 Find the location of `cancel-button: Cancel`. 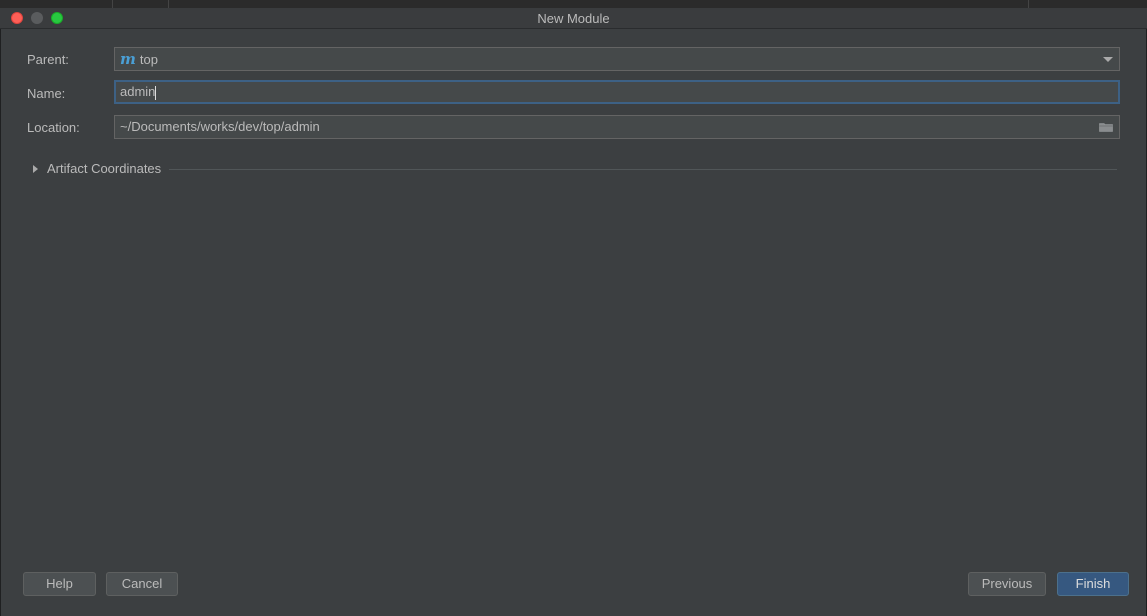

cancel-button: Cancel is located at coordinates (142, 584).